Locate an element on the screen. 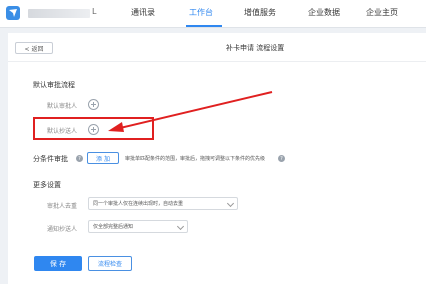 This screenshot has width=426, height=284. nav-value-added-services: 增值服务 is located at coordinates (260, 12).